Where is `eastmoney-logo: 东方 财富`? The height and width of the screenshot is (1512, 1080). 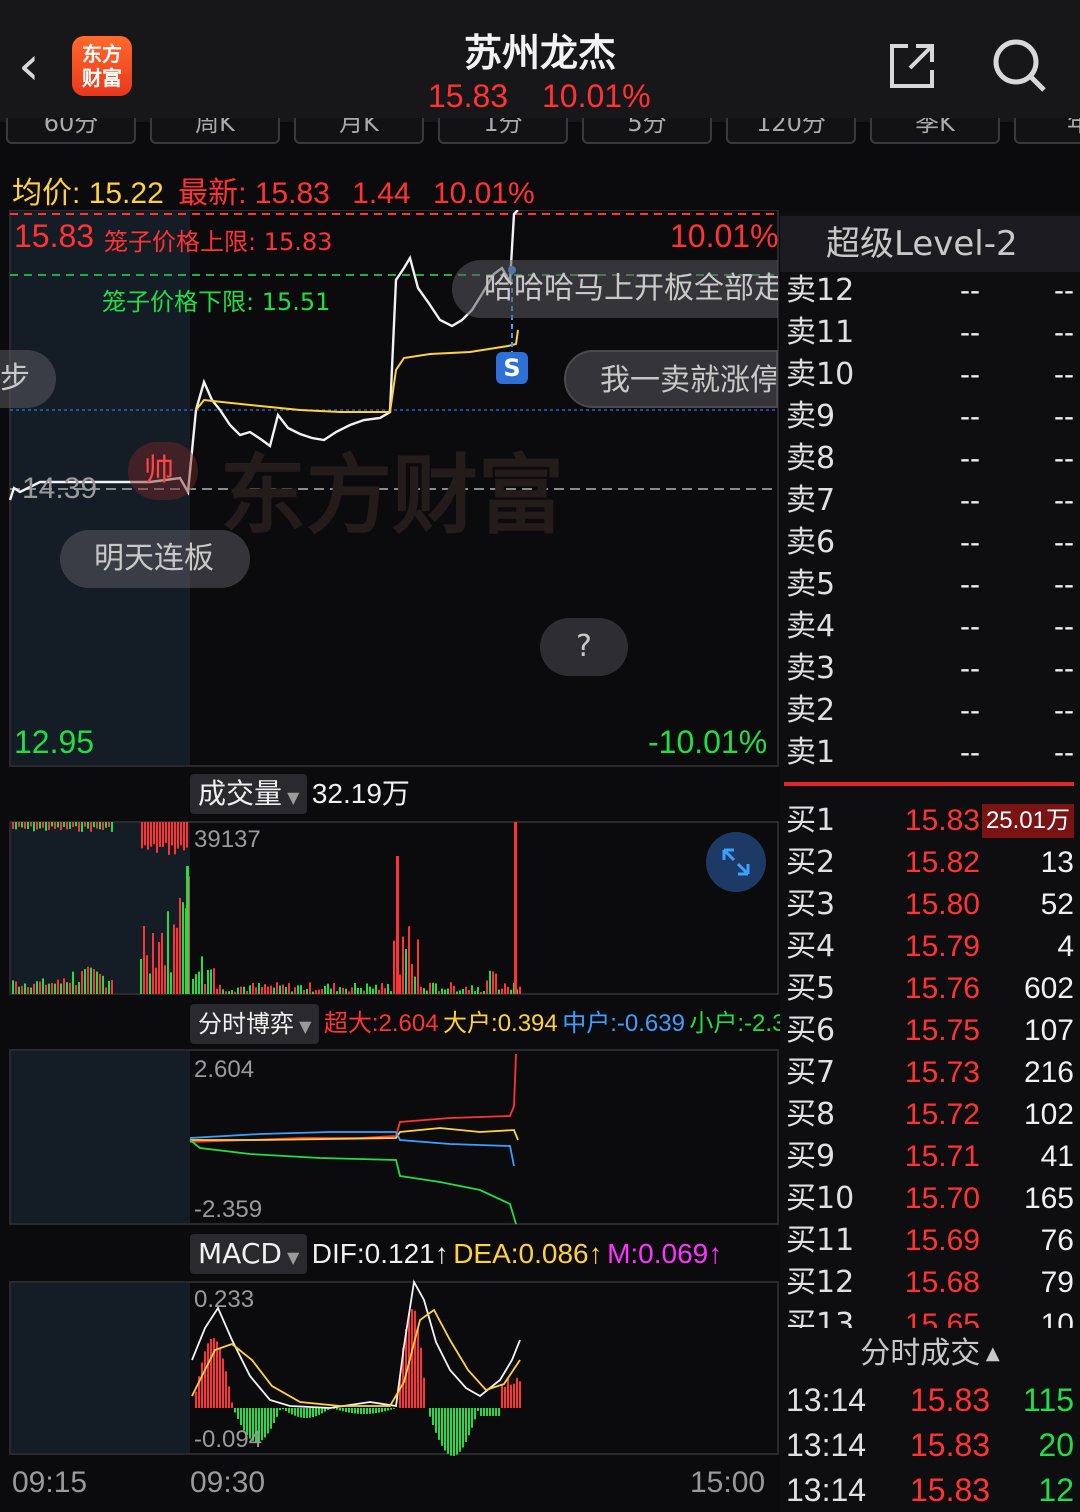
eastmoney-logo: 东方 财富 is located at coordinates (102, 66).